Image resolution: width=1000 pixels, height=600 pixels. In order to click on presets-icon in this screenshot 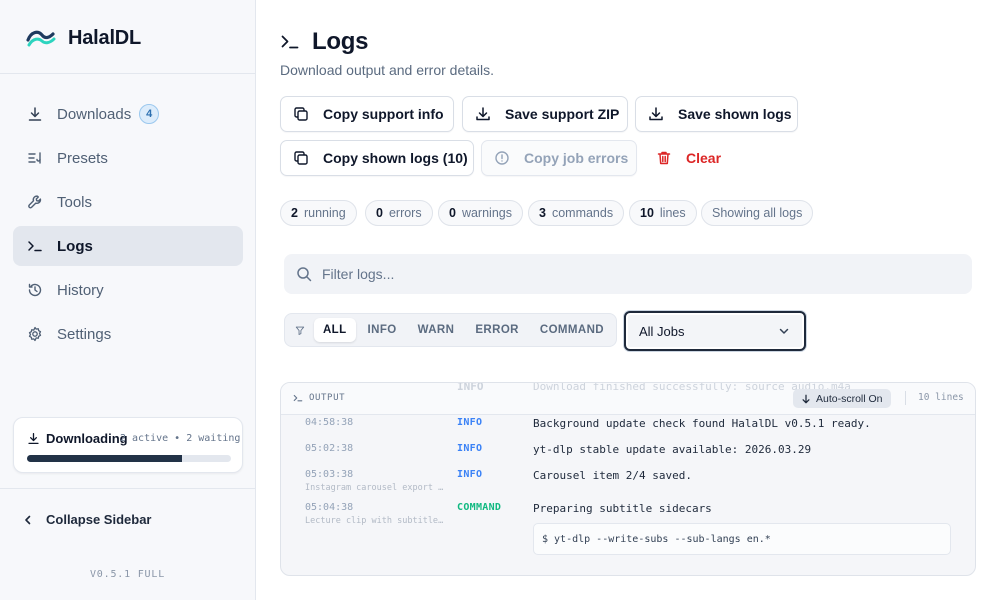, I will do `click(34, 158)`.